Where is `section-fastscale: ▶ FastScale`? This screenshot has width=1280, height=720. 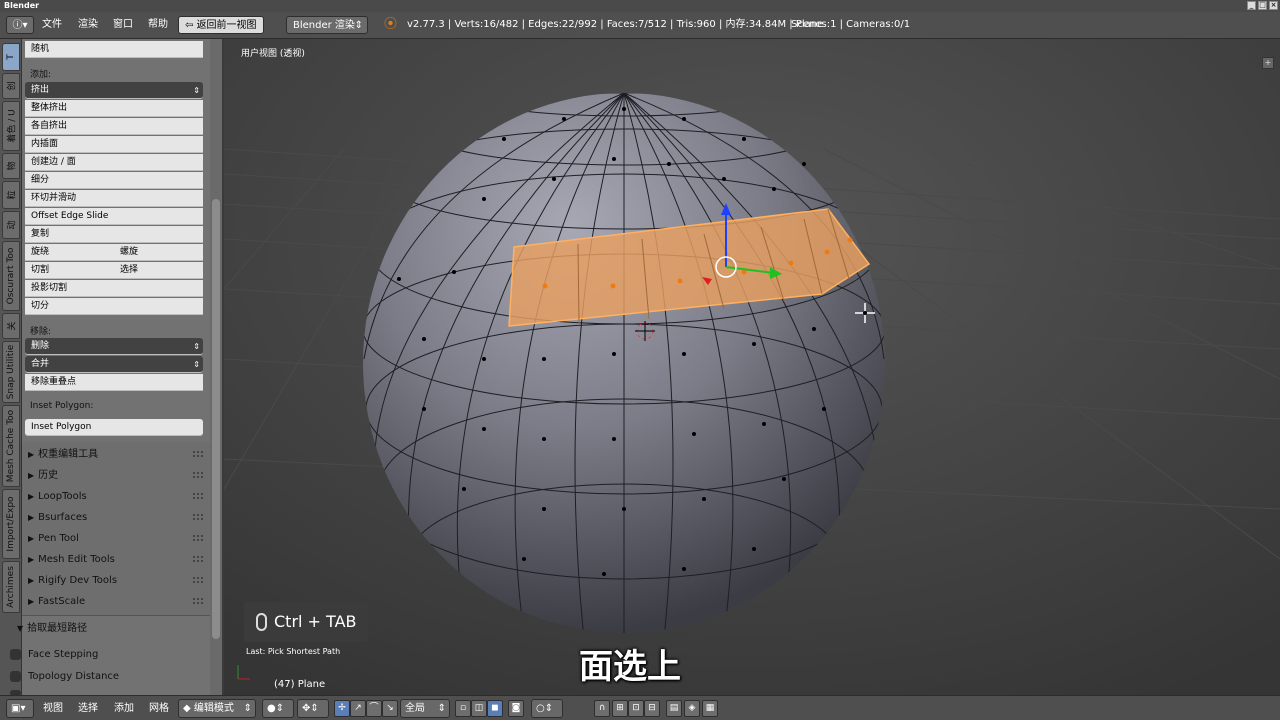
section-fastscale: ▶ FastScale is located at coordinates (116, 601).